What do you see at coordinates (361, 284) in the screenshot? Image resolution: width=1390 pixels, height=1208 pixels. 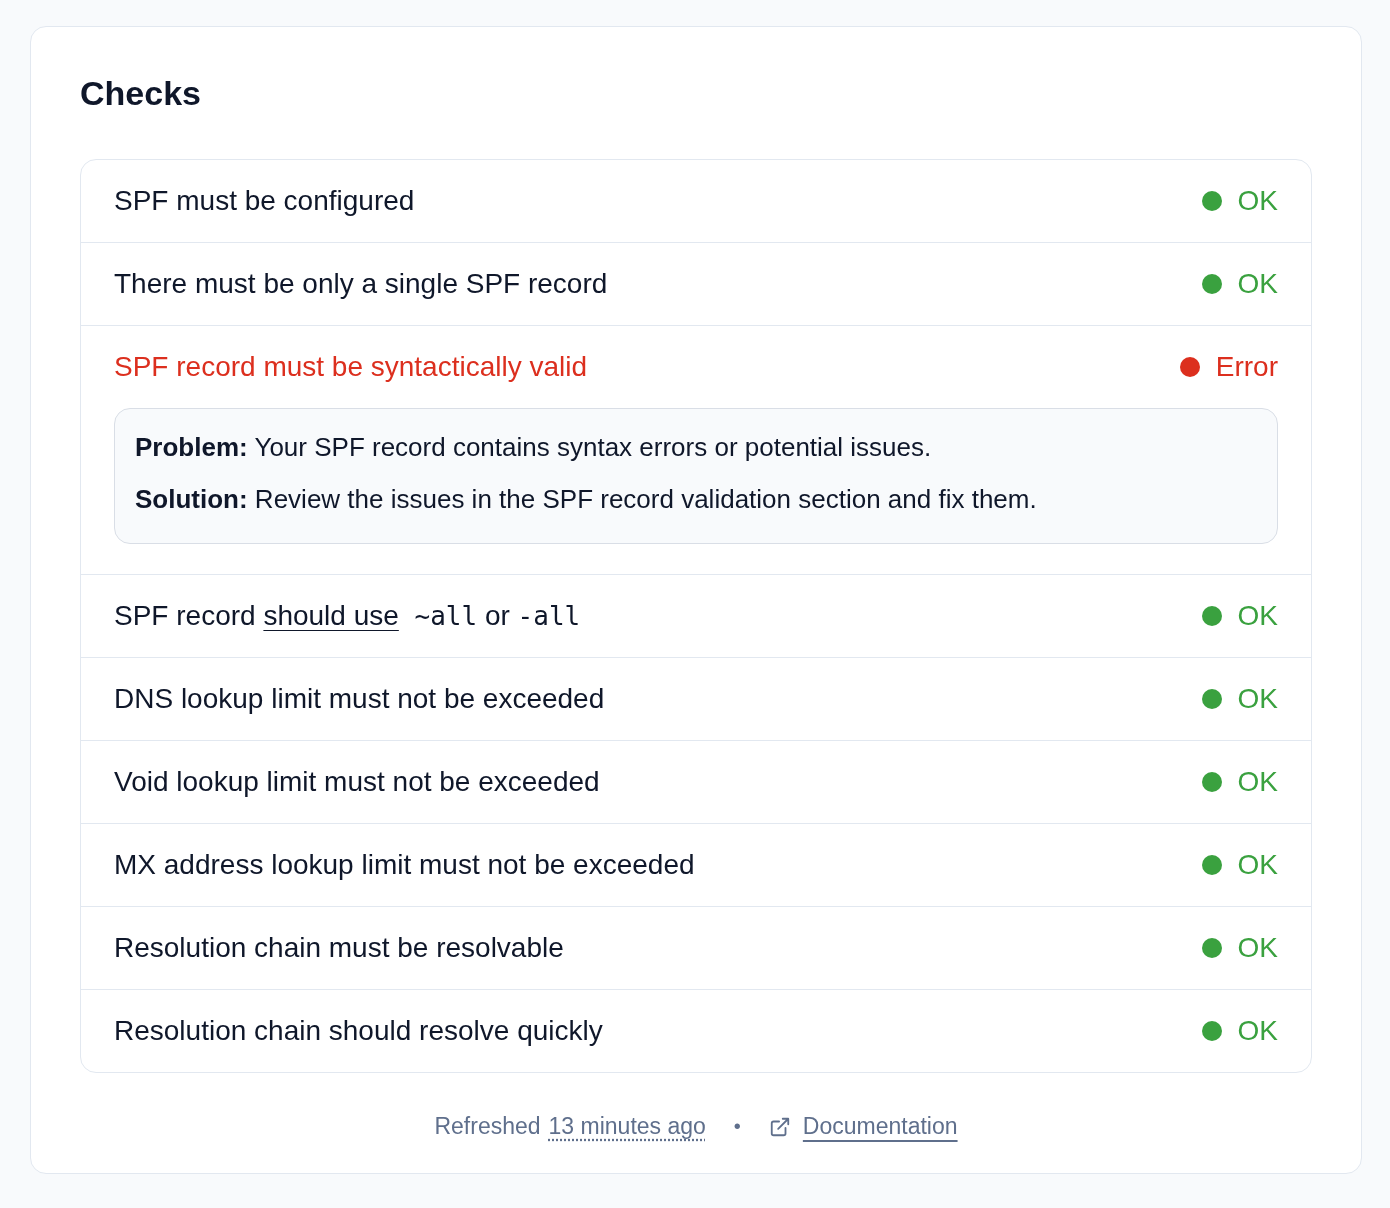 I see `check-label: There must be only a single SPF record` at bounding box center [361, 284].